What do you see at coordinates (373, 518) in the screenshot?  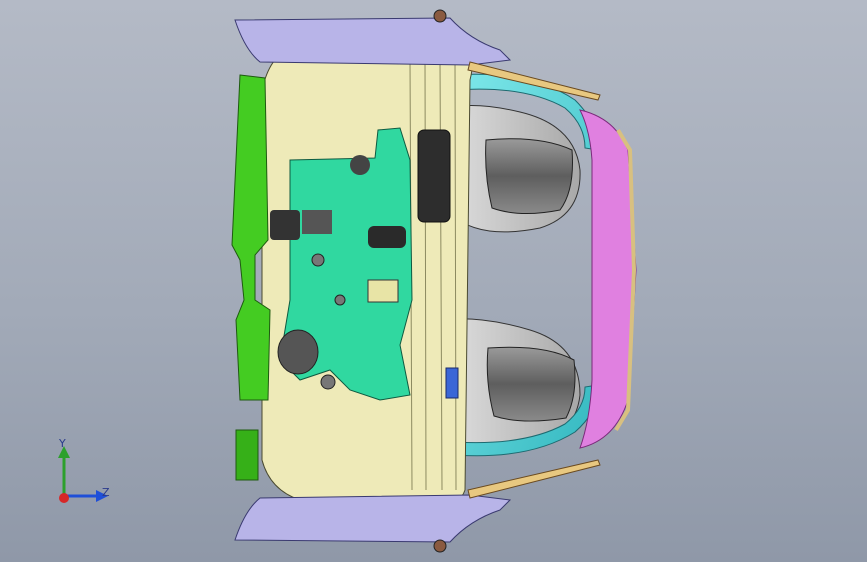 I see `bottom-mount-bracket` at bounding box center [373, 518].